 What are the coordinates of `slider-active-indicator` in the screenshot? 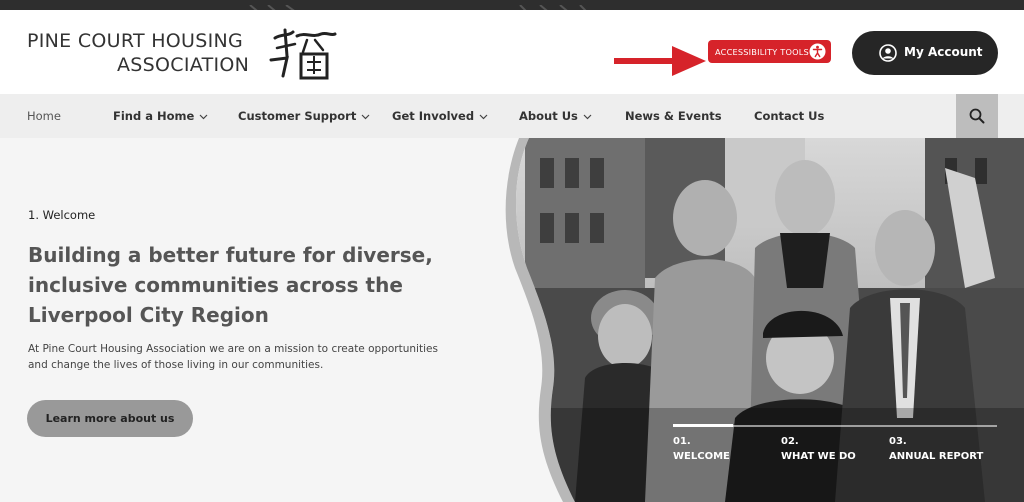 It's located at (703, 425).